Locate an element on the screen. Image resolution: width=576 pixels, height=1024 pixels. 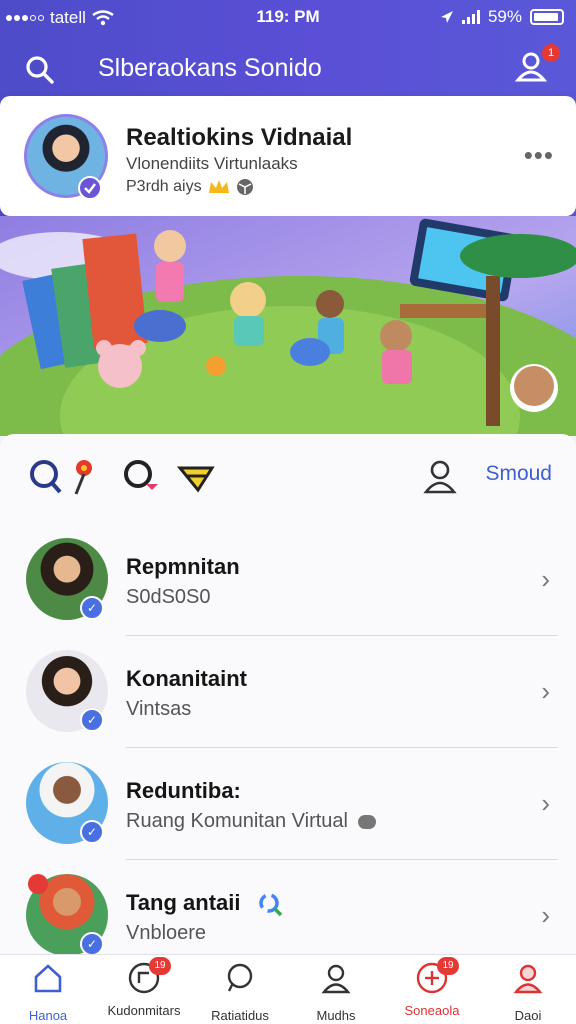
list-item-subtitle: Ruang Komunitan Virtual is located at coordinates (251, 821).